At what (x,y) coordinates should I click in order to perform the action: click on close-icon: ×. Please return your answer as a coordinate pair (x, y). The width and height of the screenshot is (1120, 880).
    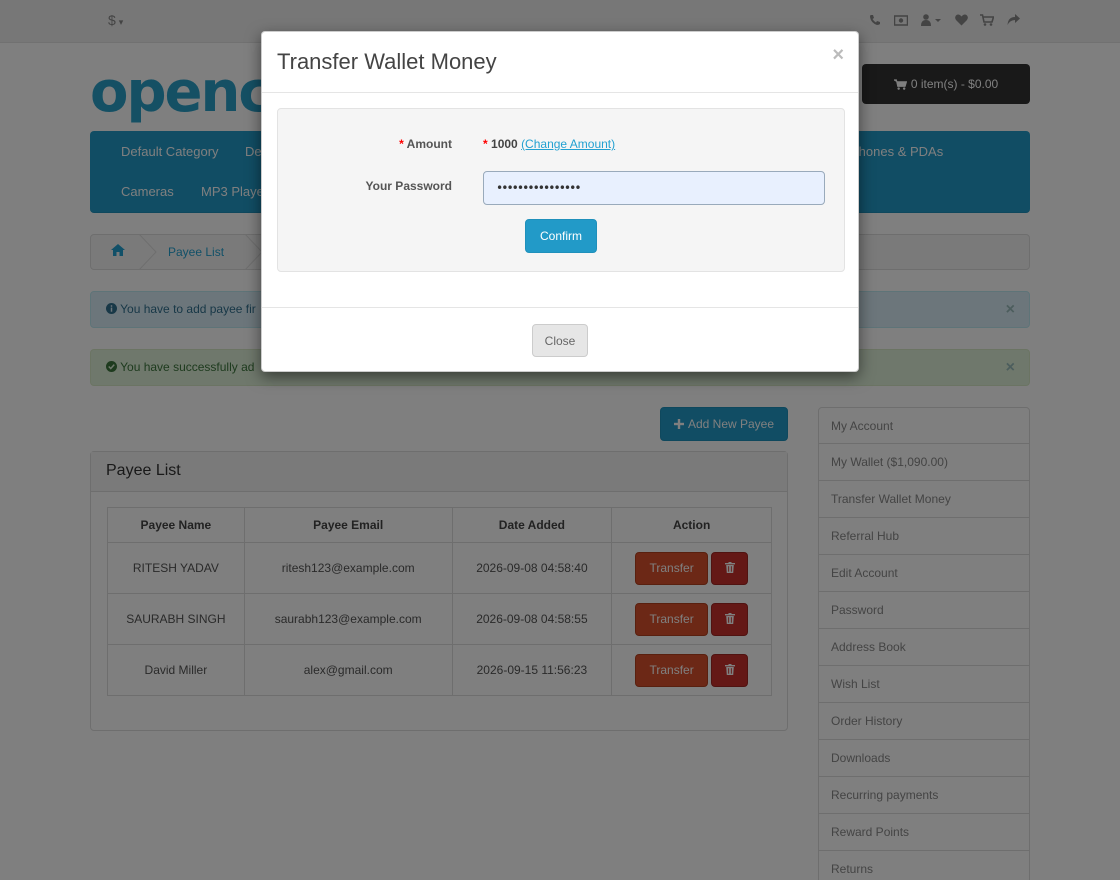
    Looking at the image, I should click on (838, 55).